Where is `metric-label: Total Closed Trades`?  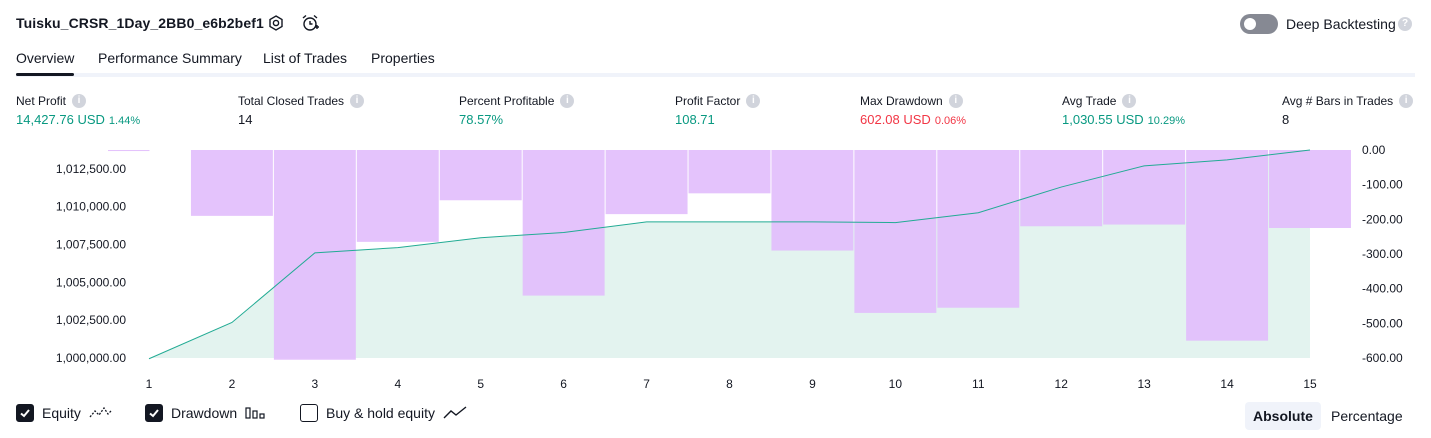
metric-label: Total Closed Trades is located at coordinates (291, 101).